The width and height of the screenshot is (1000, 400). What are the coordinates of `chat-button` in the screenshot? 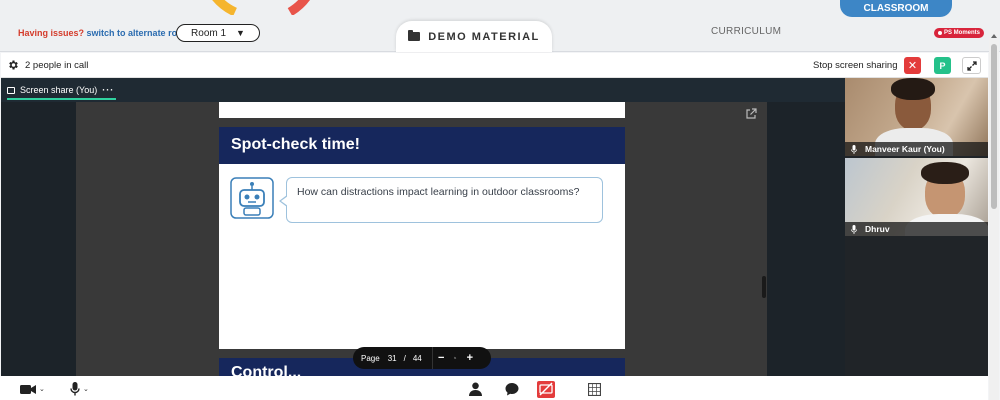 It's located at (512, 389).